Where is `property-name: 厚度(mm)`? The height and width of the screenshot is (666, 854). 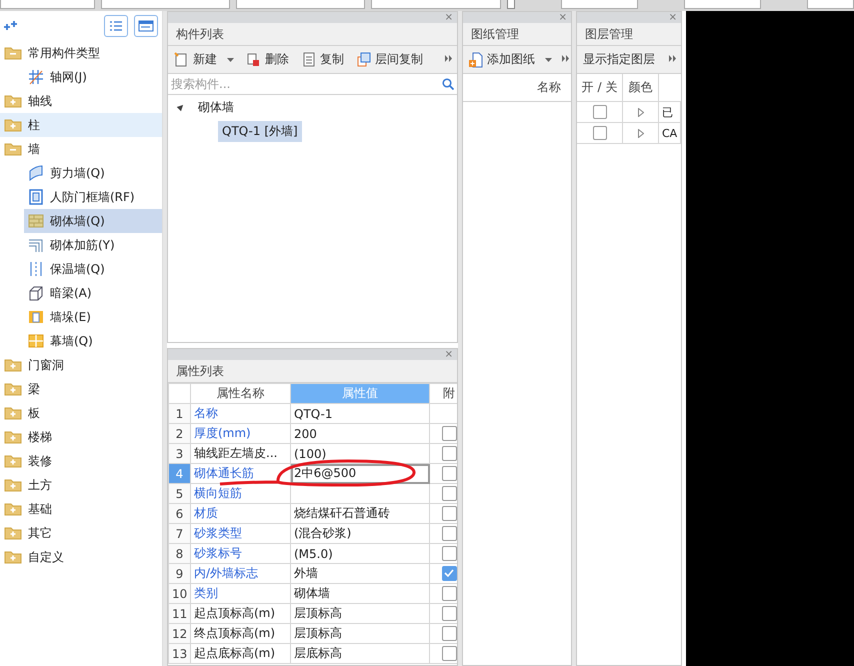 property-name: 厚度(mm) is located at coordinates (240, 434).